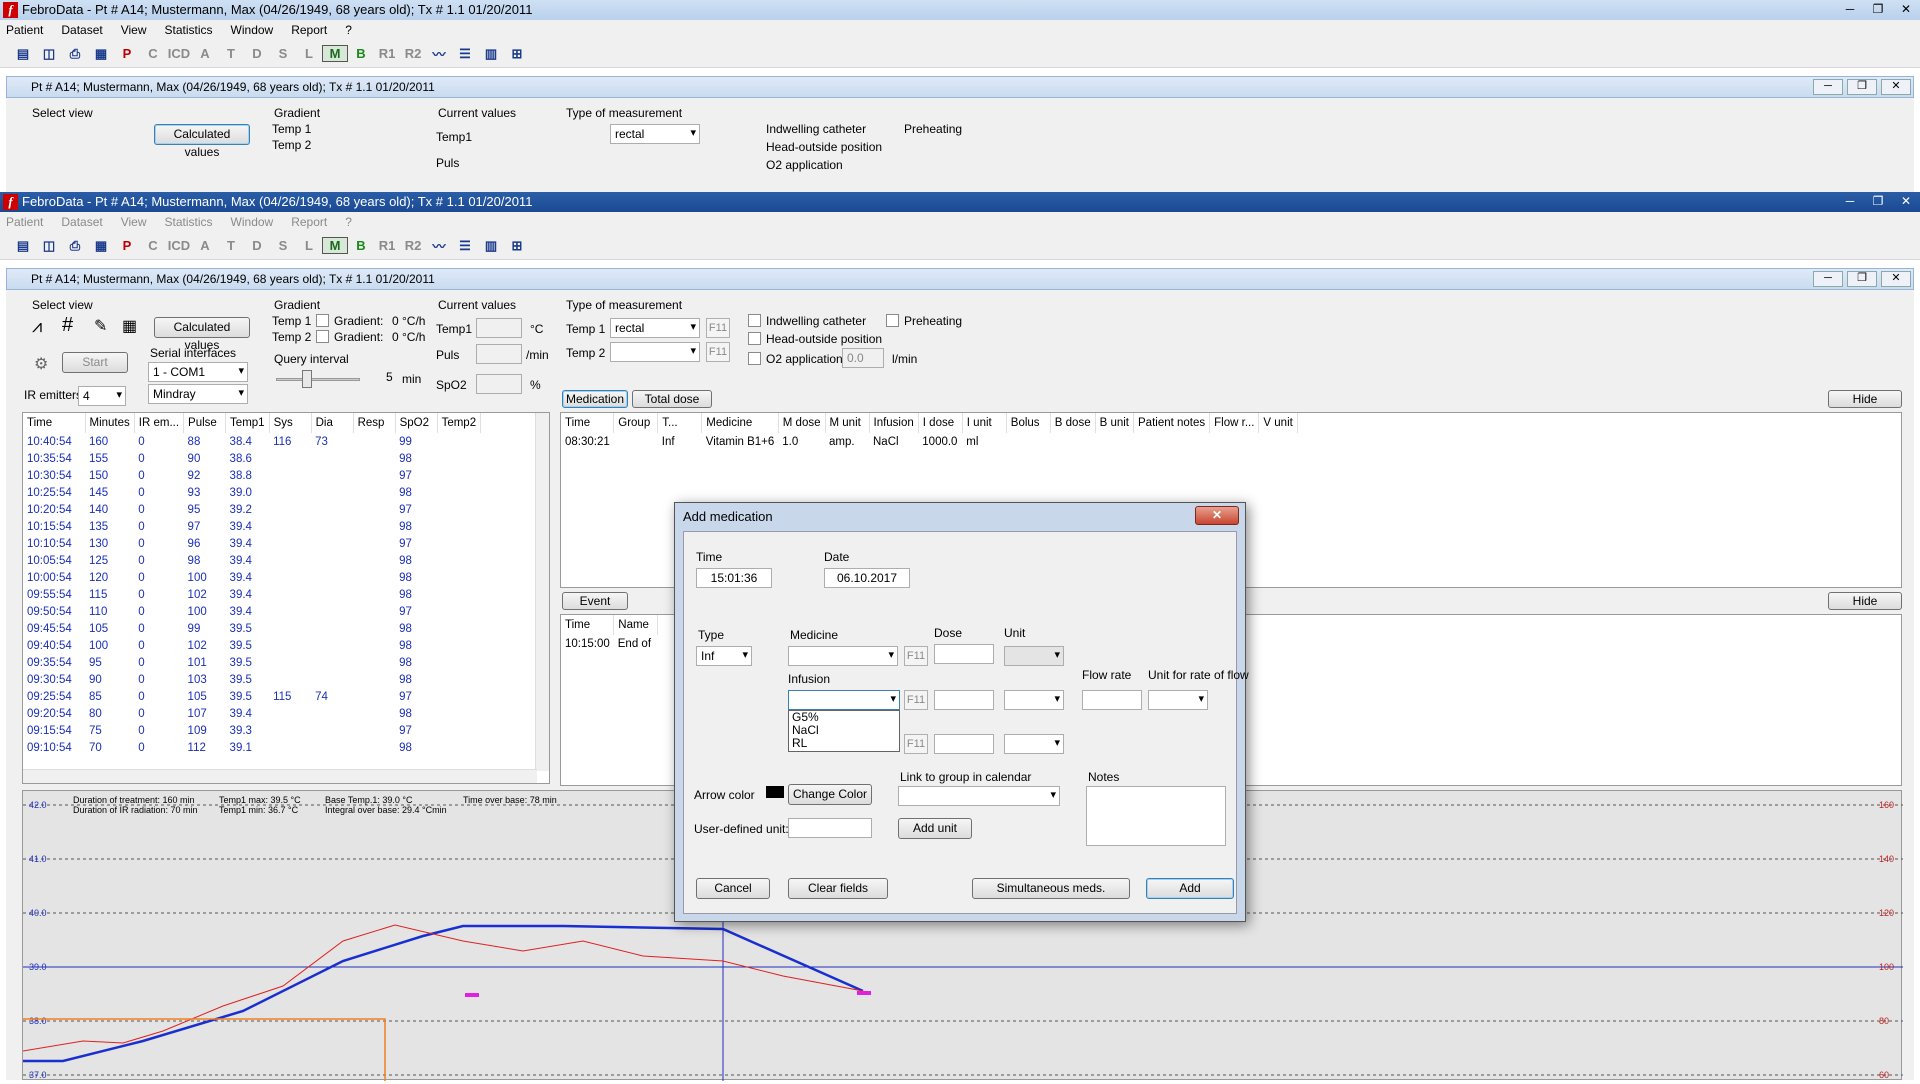 The height and width of the screenshot is (1084, 1920). What do you see at coordinates (588, 625) in the screenshot?
I see `event-table-header: Time` at bounding box center [588, 625].